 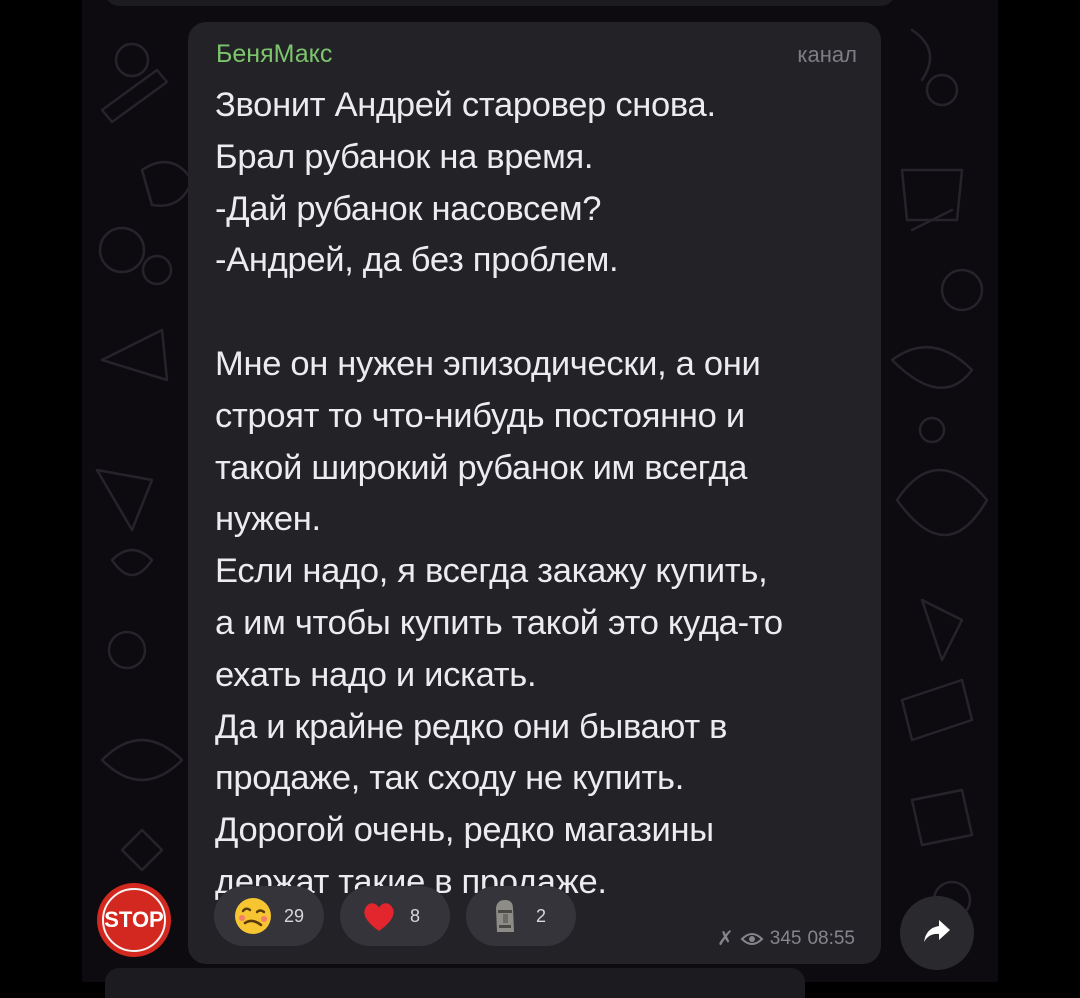 I want to click on message-line: ехать надо и искать., so click(x=376, y=674).